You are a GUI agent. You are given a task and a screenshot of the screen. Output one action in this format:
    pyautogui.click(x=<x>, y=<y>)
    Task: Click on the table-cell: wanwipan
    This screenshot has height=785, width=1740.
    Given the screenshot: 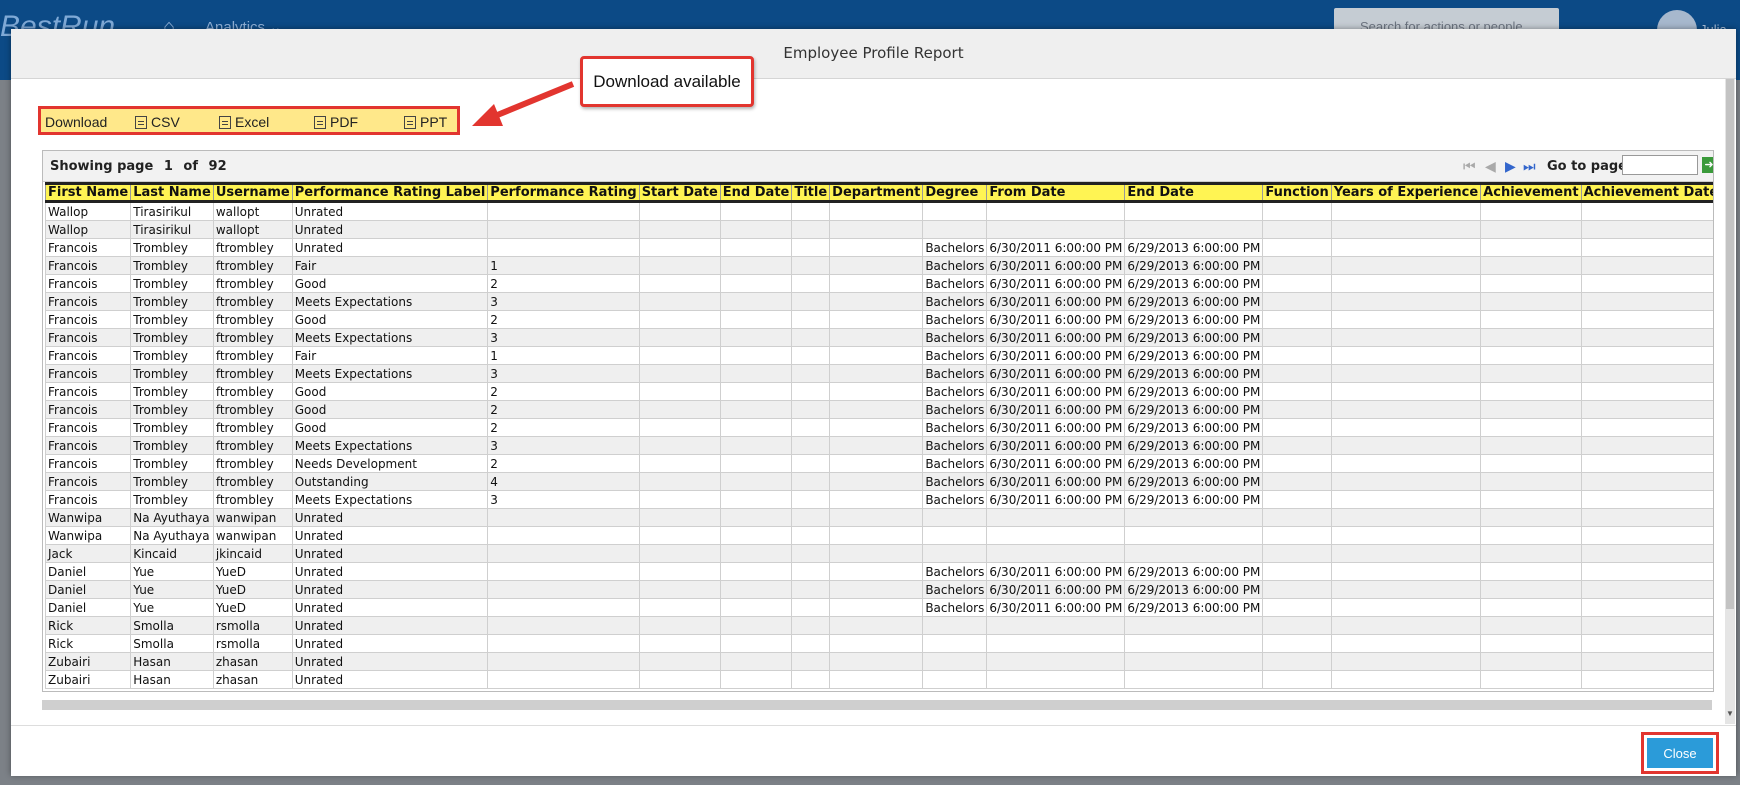 What is the action you would take?
    pyautogui.click(x=252, y=517)
    